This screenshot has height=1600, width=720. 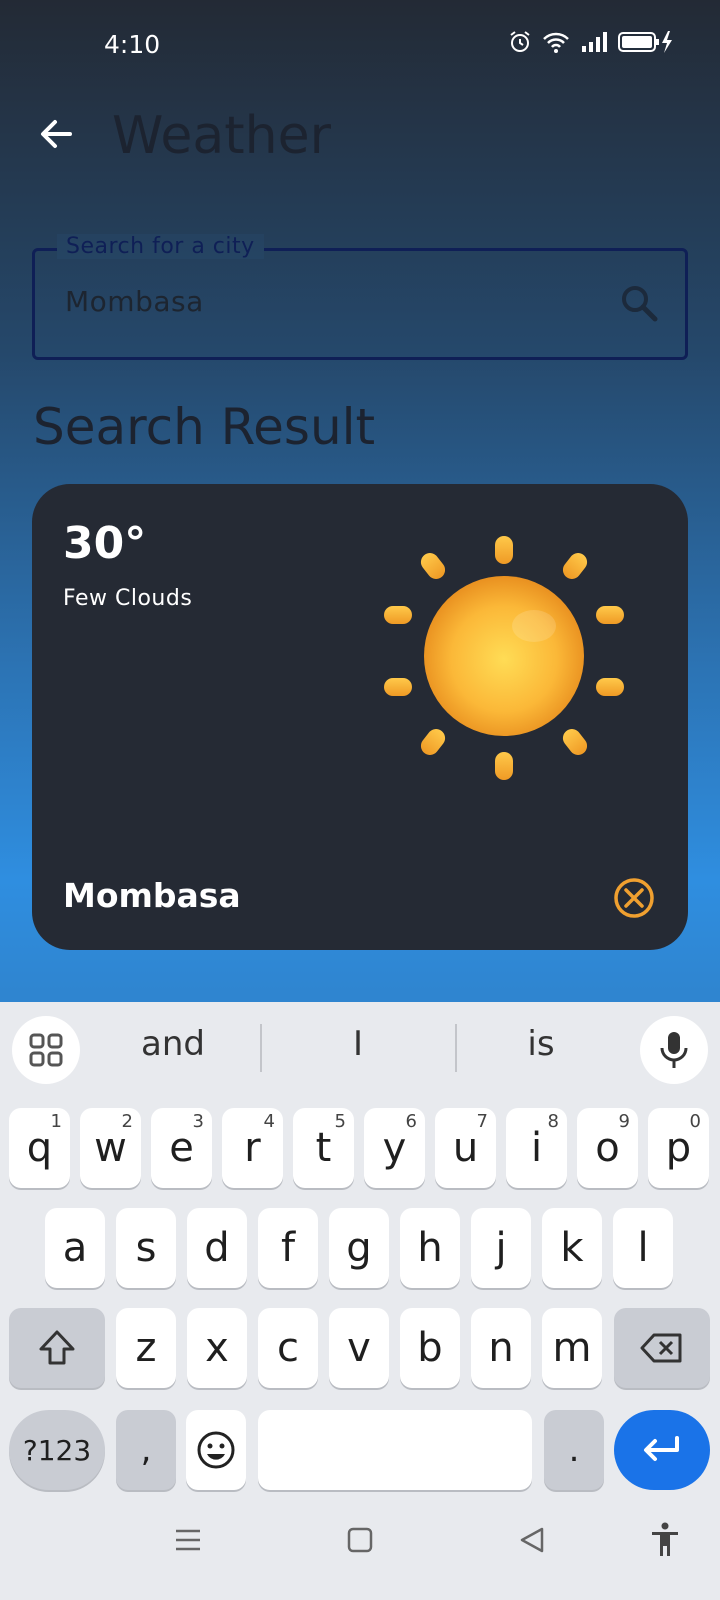 I want to click on key-p: p0, so click(x=678, y=1148).